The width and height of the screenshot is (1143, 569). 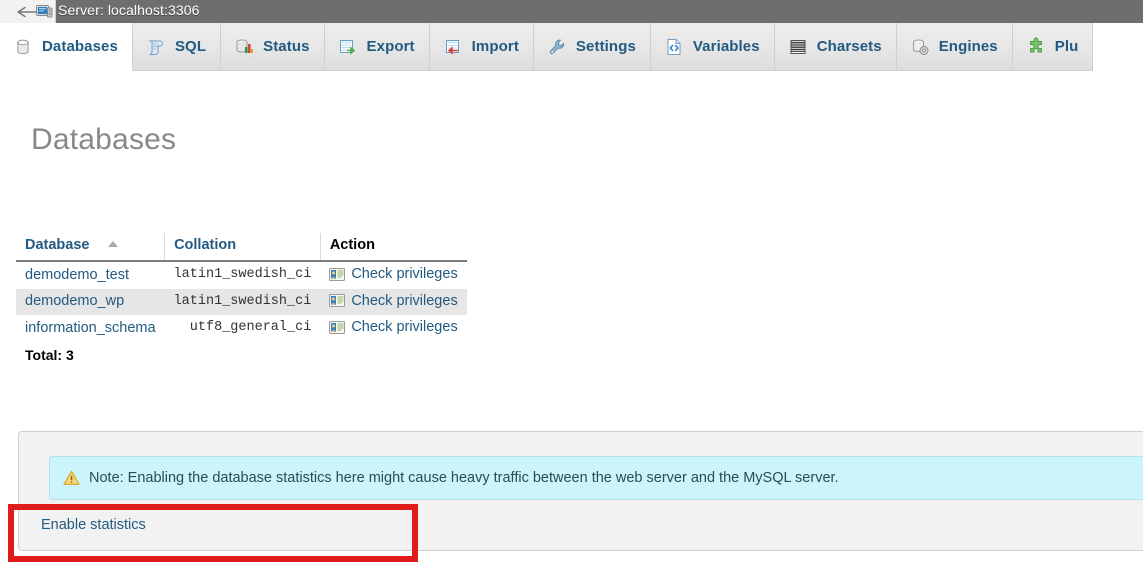 What do you see at coordinates (1066, 46) in the screenshot?
I see `tab-label: Plu` at bounding box center [1066, 46].